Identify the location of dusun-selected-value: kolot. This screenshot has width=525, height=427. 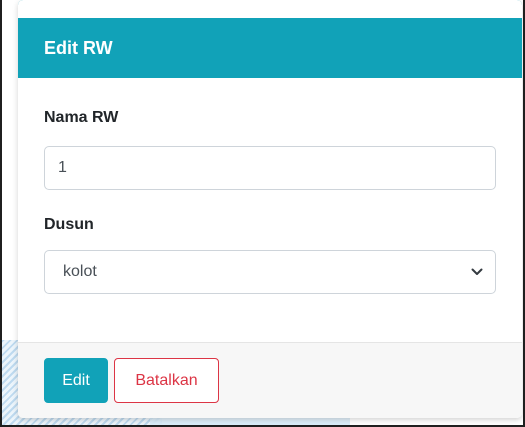
(80, 271).